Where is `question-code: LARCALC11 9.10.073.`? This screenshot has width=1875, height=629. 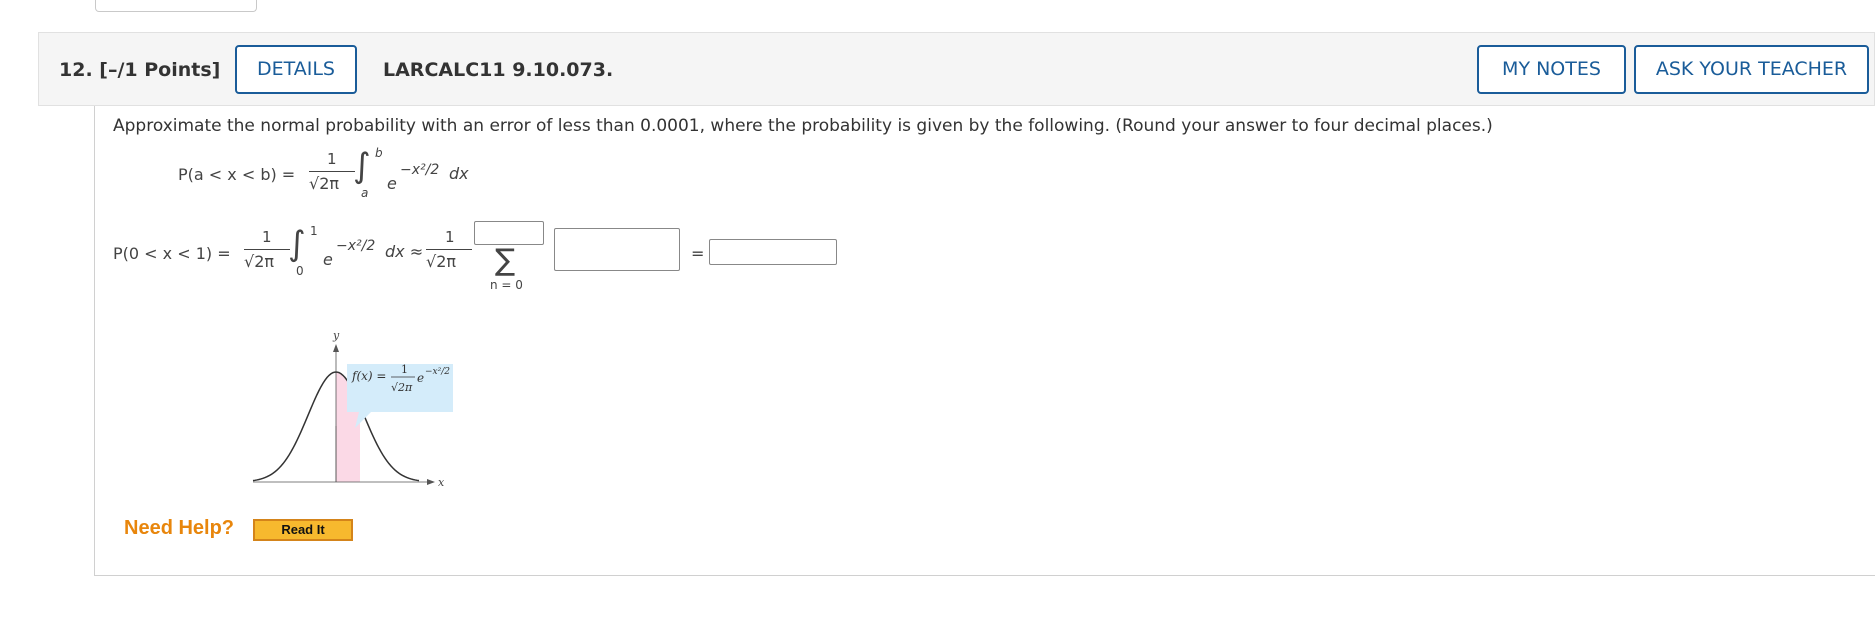 question-code: LARCALC11 9.10.073. is located at coordinates (498, 70).